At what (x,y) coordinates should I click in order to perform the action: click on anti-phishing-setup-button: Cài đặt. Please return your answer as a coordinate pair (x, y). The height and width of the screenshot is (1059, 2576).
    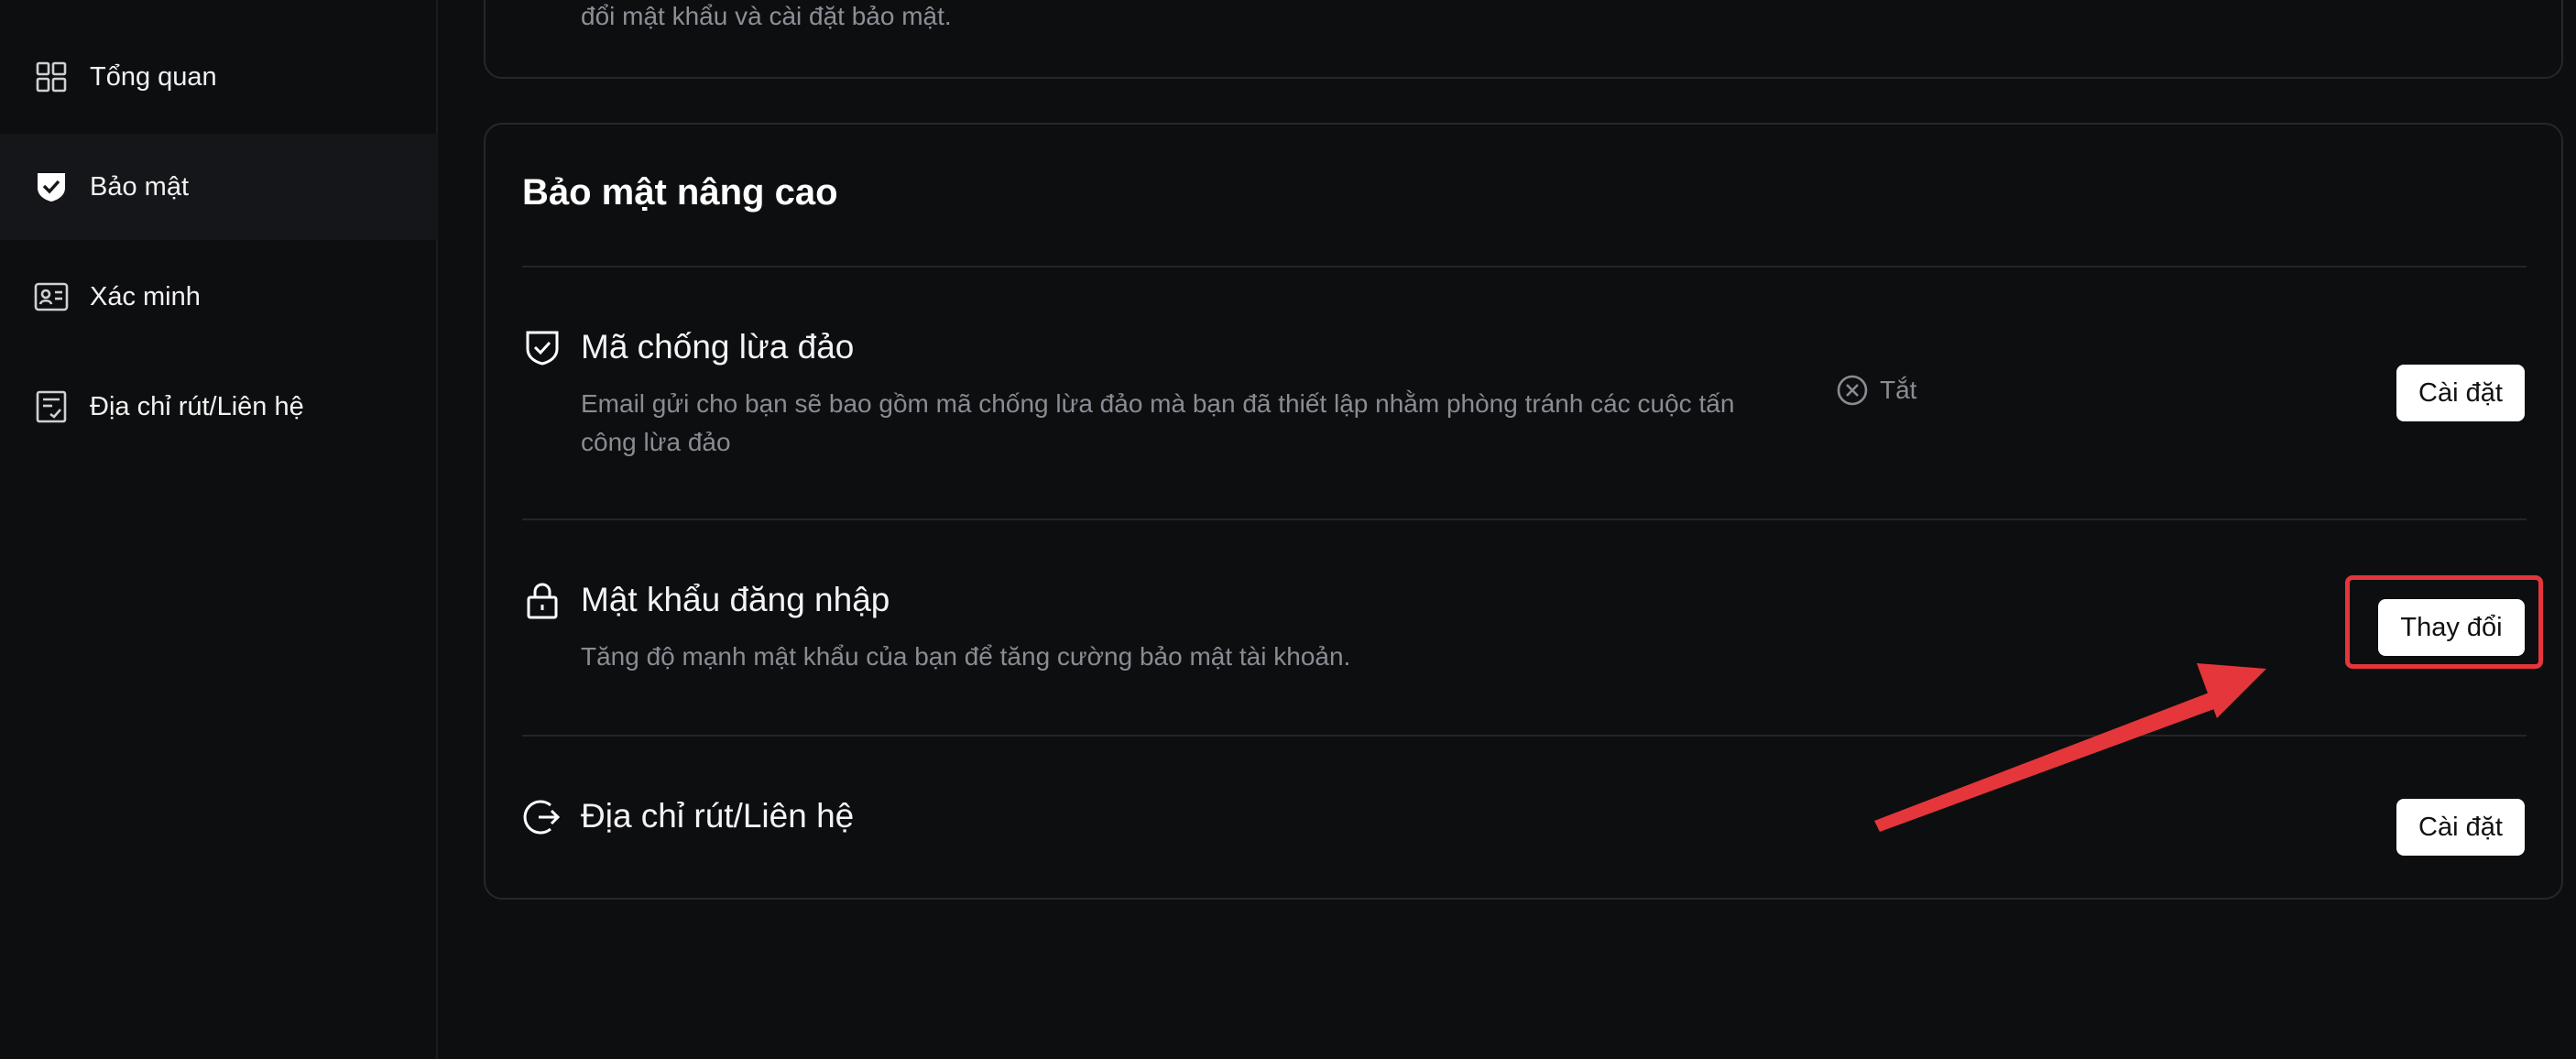
    Looking at the image, I should click on (2461, 393).